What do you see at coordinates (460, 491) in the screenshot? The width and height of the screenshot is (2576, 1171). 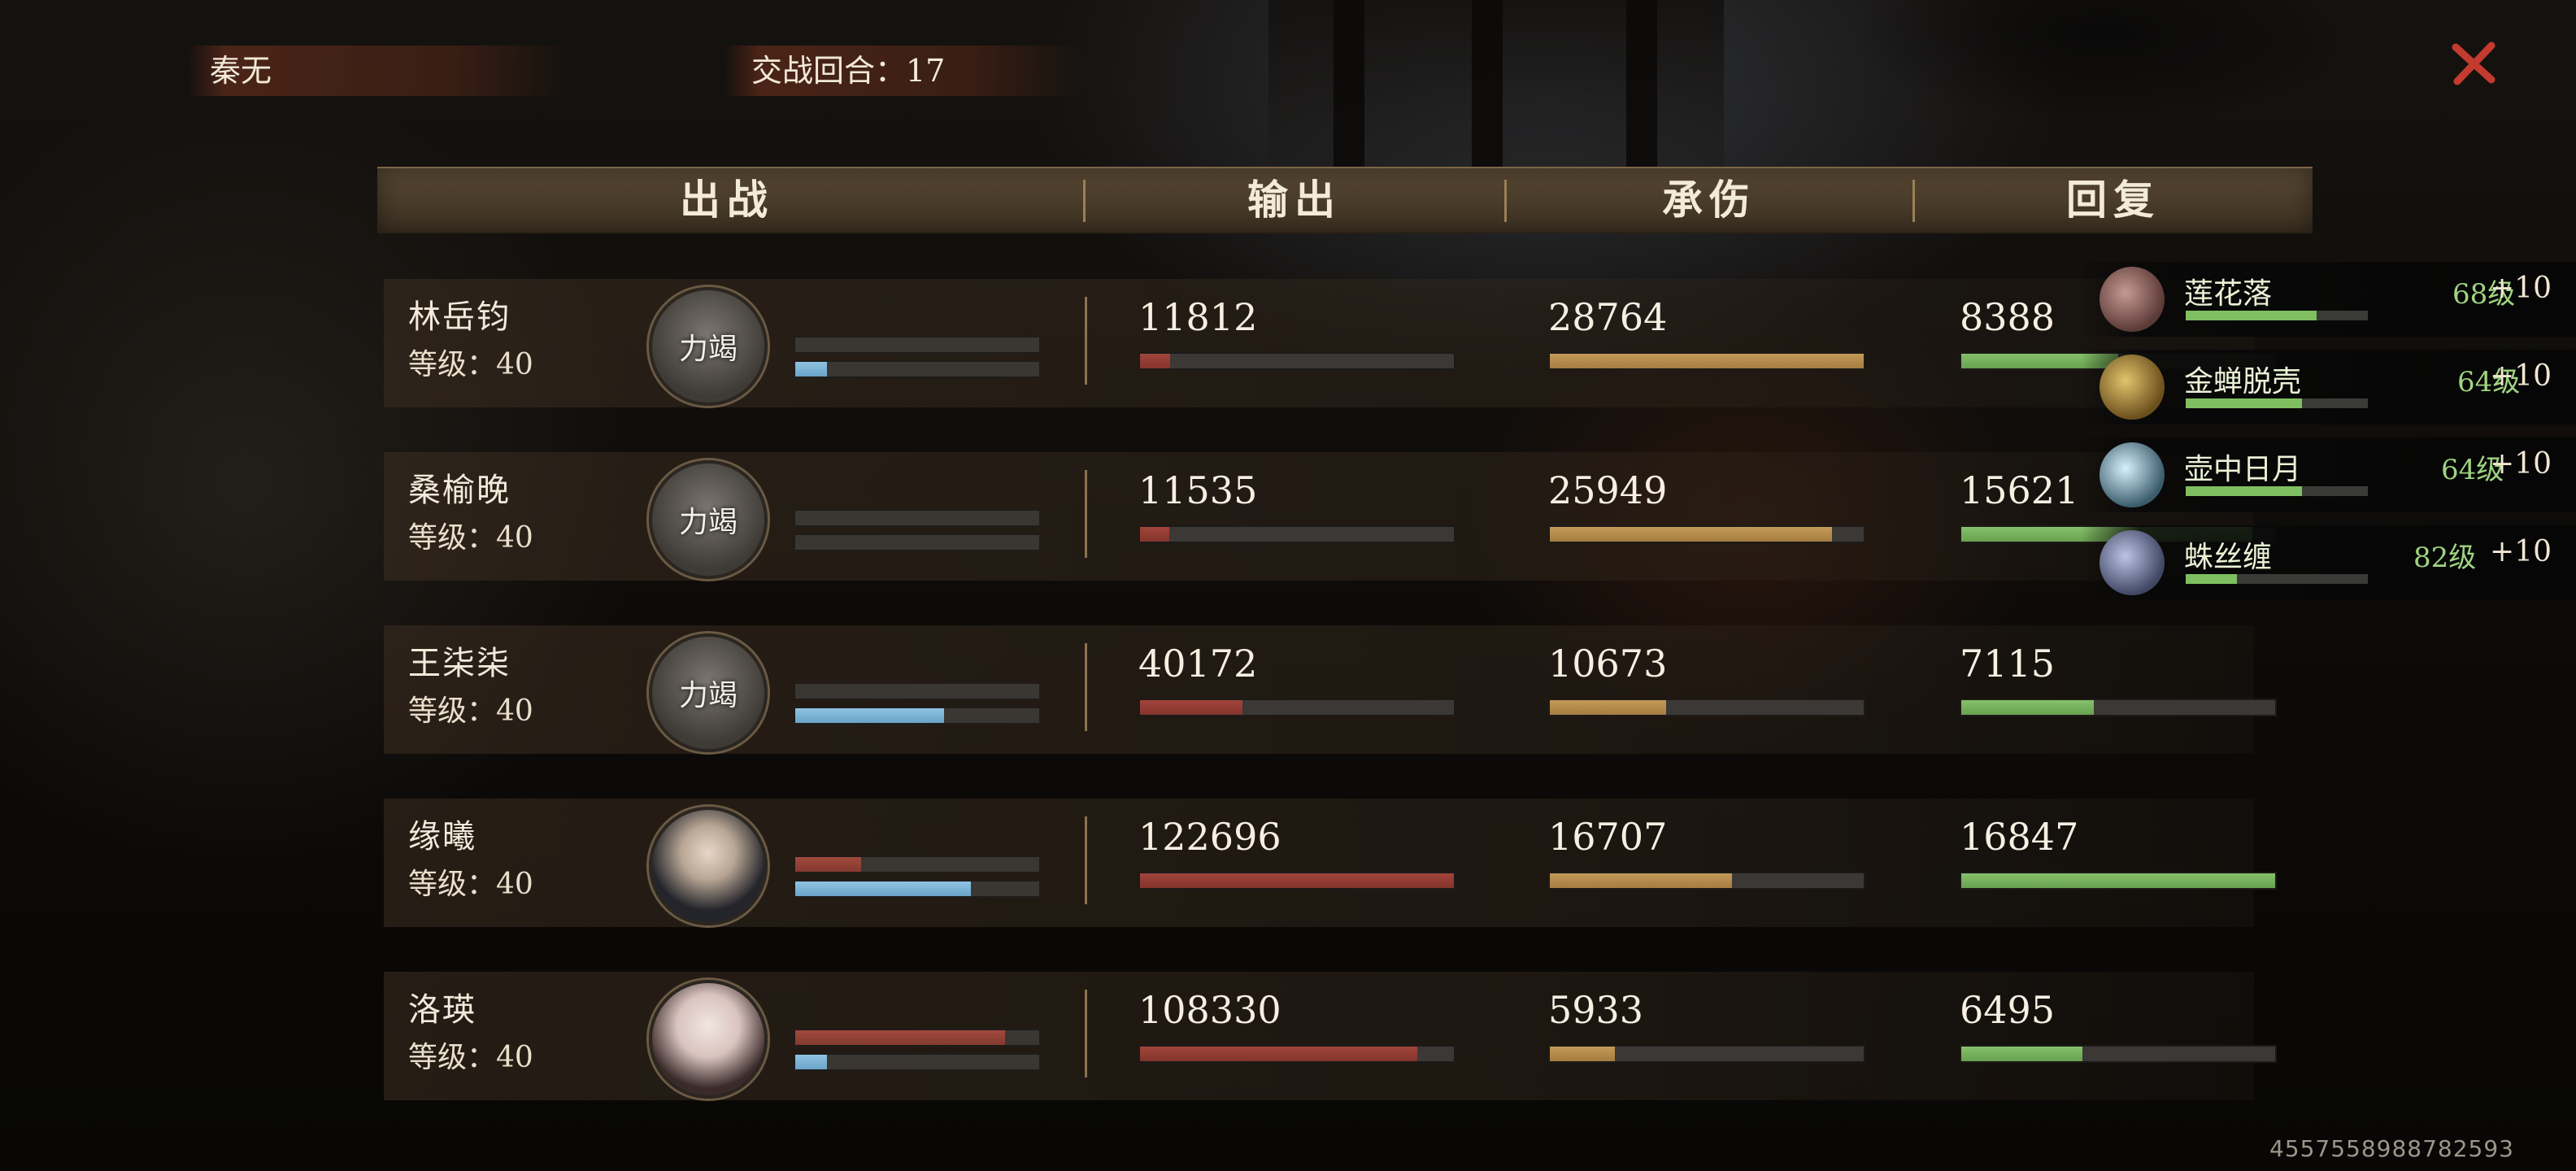 I see `fighter-name: 桑榆晚` at bounding box center [460, 491].